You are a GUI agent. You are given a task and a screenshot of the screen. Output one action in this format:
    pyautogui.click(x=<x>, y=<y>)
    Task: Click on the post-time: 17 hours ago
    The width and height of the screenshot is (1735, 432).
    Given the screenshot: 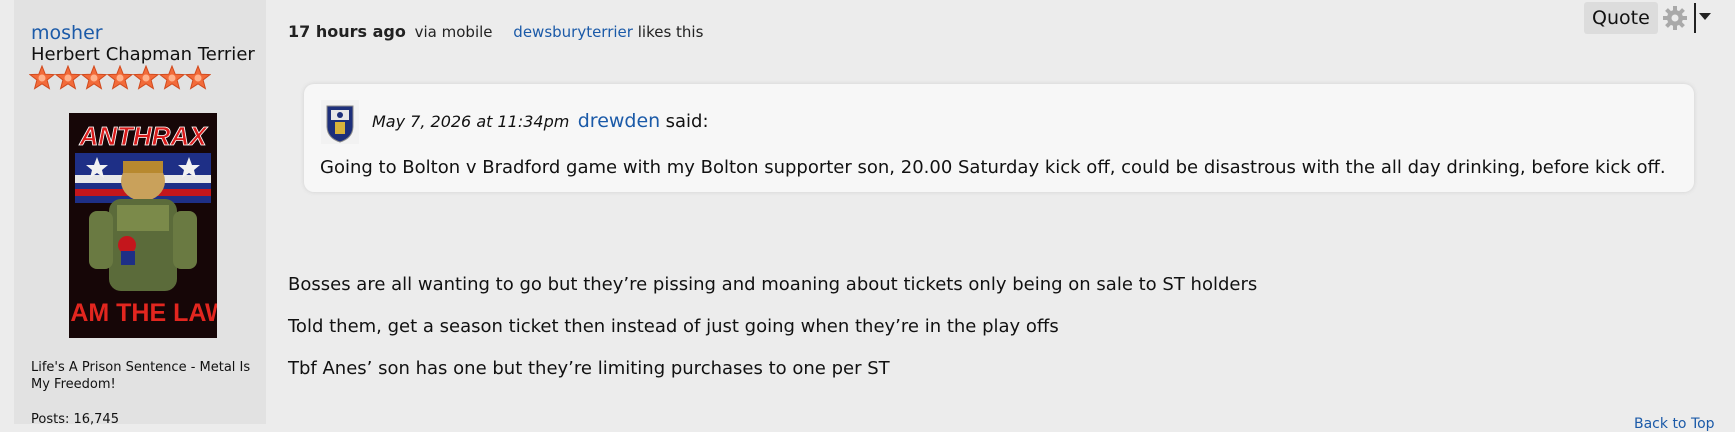 What is the action you would take?
    pyautogui.click(x=347, y=31)
    